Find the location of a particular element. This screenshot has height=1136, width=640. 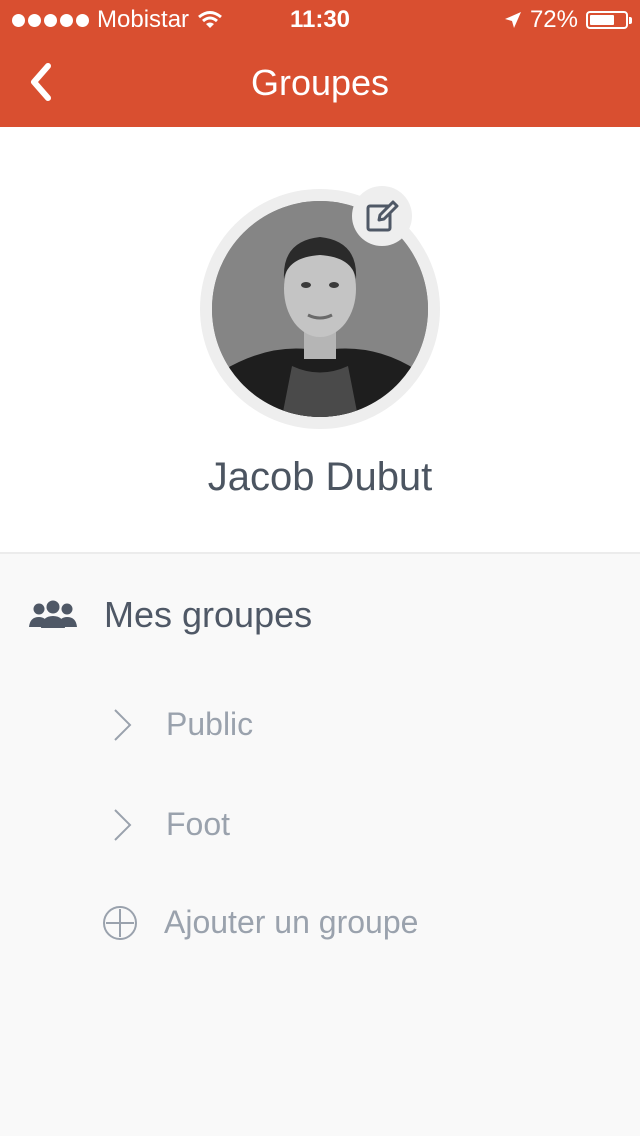

battery-icon is located at coordinates (609, 20).